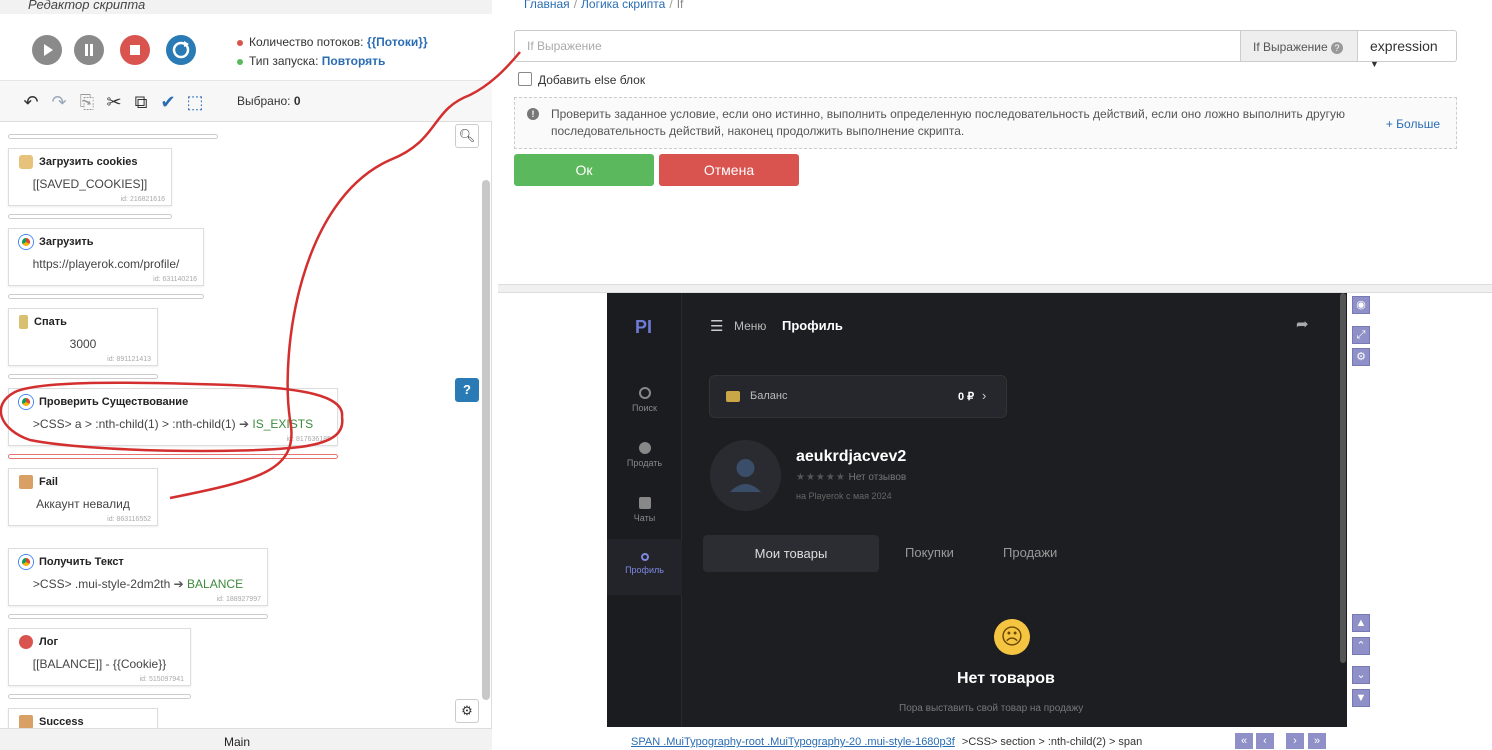 The width and height of the screenshot is (1492, 750). What do you see at coordinates (26, 642) in the screenshot?
I see `log-icon` at bounding box center [26, 642].